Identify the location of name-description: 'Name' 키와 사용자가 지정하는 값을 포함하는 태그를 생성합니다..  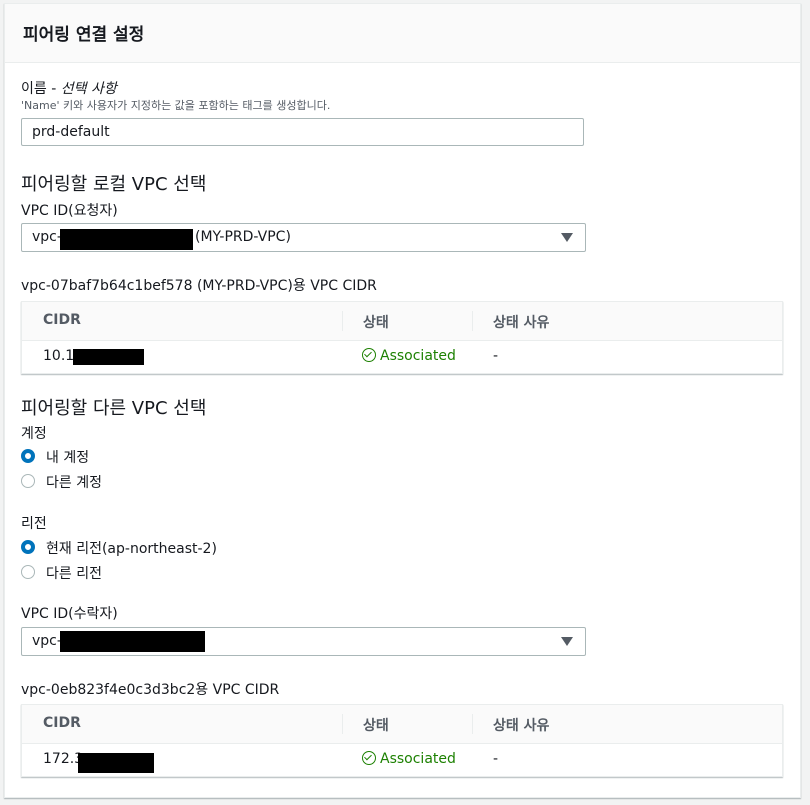
(176, 105).